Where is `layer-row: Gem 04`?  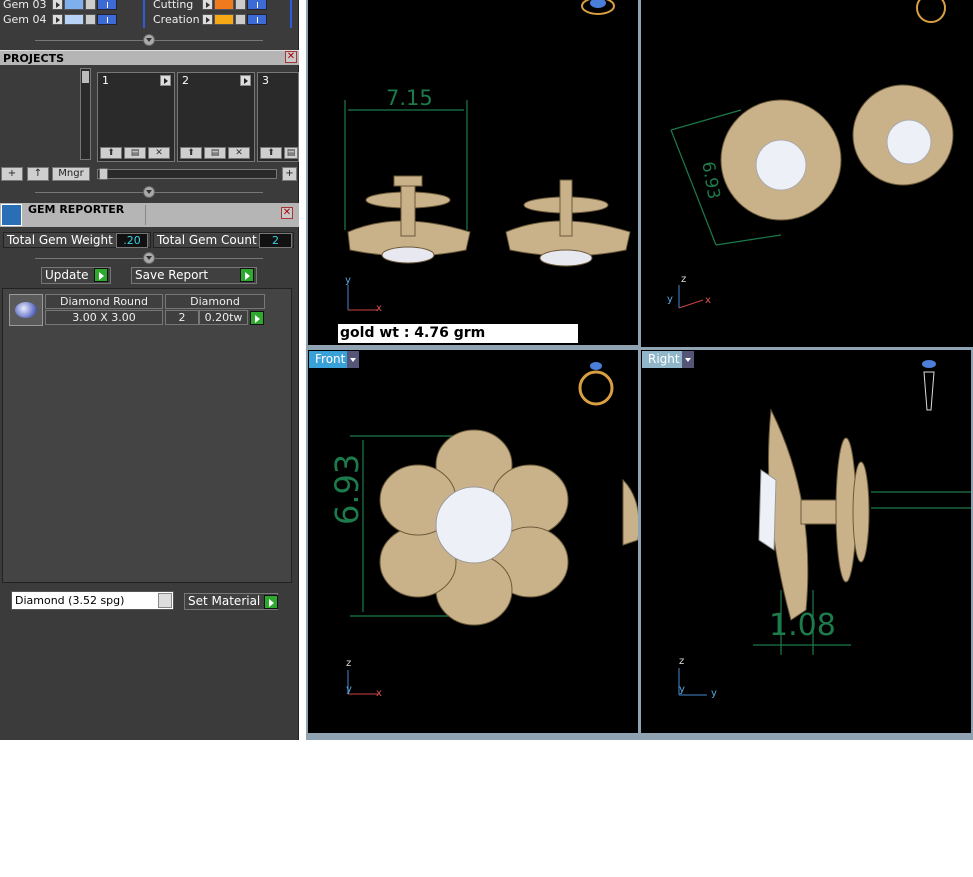 layer-row: Gem 04 is located at coordinates (58, 19).